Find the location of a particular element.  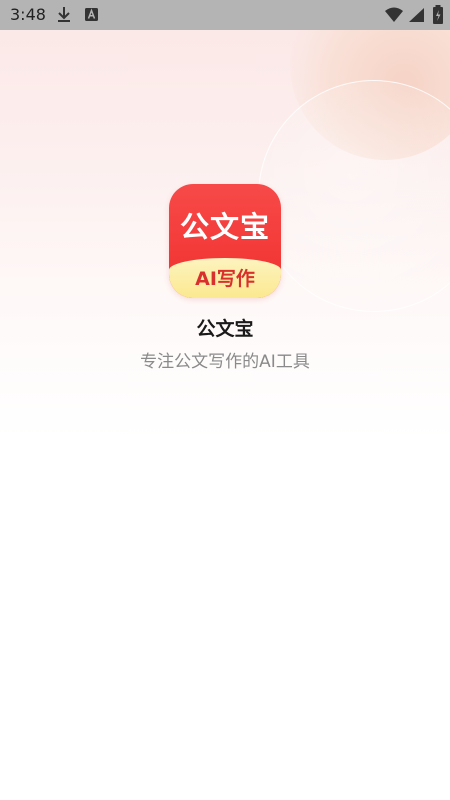

download-icon is located at coordinates (64, 17).